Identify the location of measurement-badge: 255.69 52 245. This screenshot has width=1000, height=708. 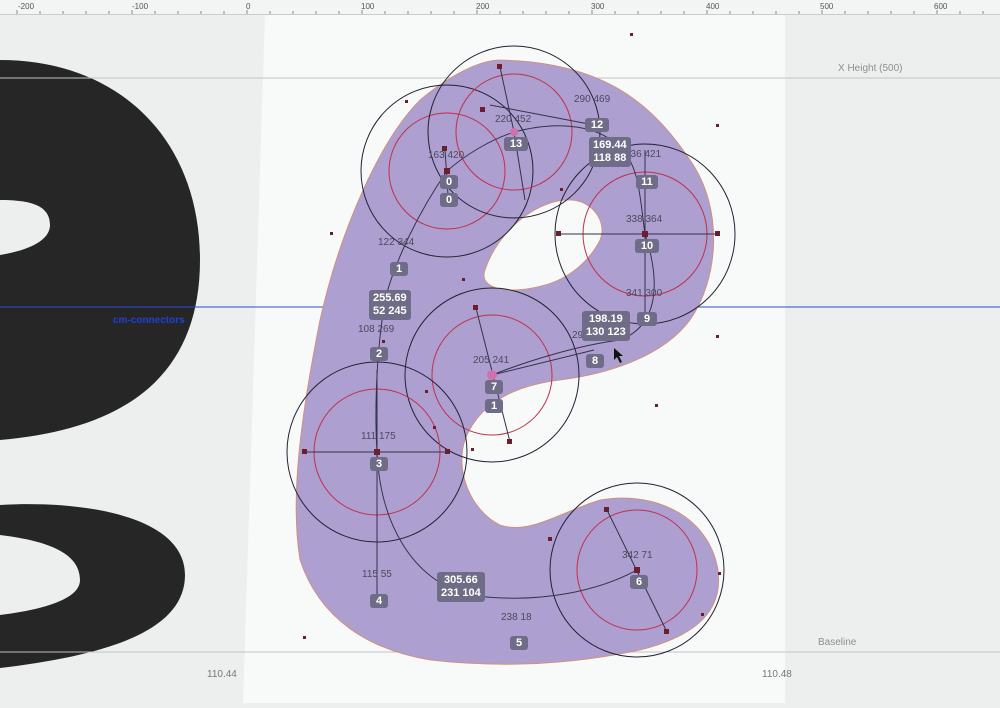
(390, 305).